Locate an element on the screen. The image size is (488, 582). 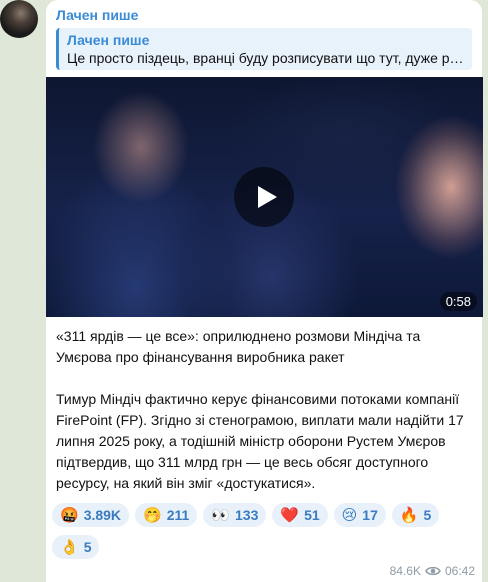
reaction-chip: 🤭 211 is located at coordinates (166, 515).